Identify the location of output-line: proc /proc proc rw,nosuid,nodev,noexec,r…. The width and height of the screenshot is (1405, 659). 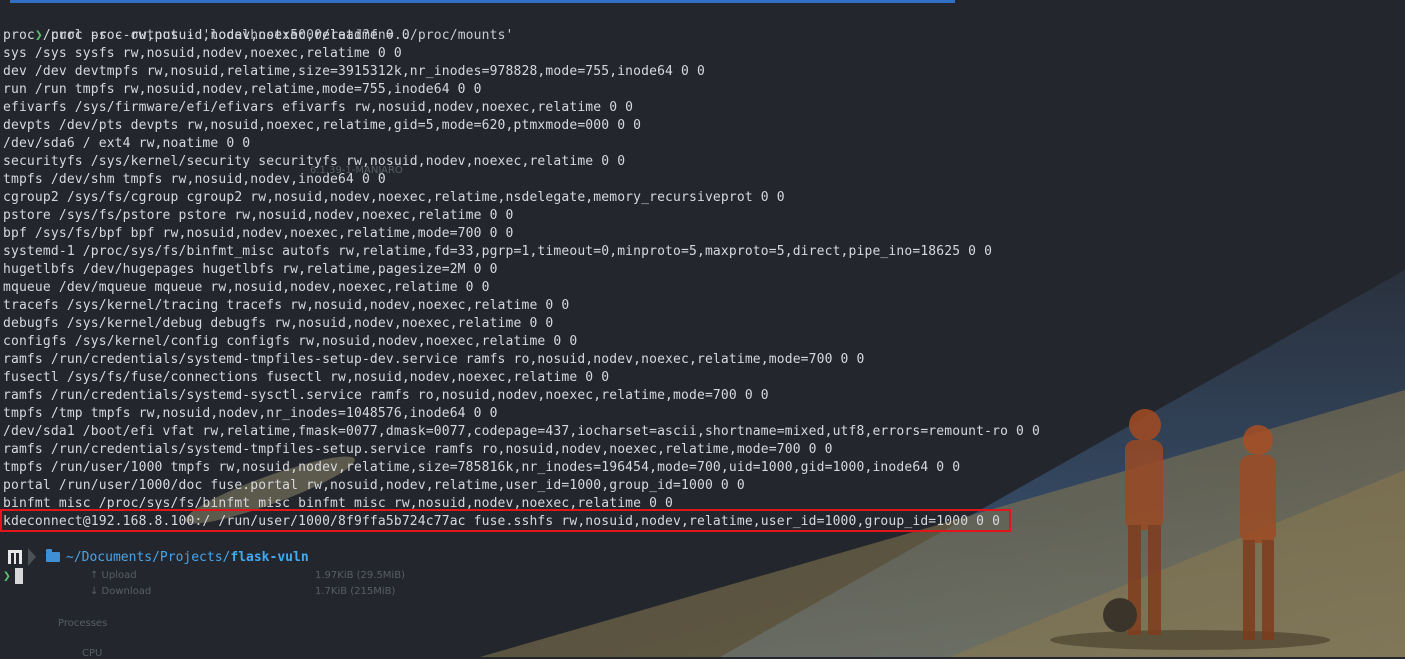
(206, 35).